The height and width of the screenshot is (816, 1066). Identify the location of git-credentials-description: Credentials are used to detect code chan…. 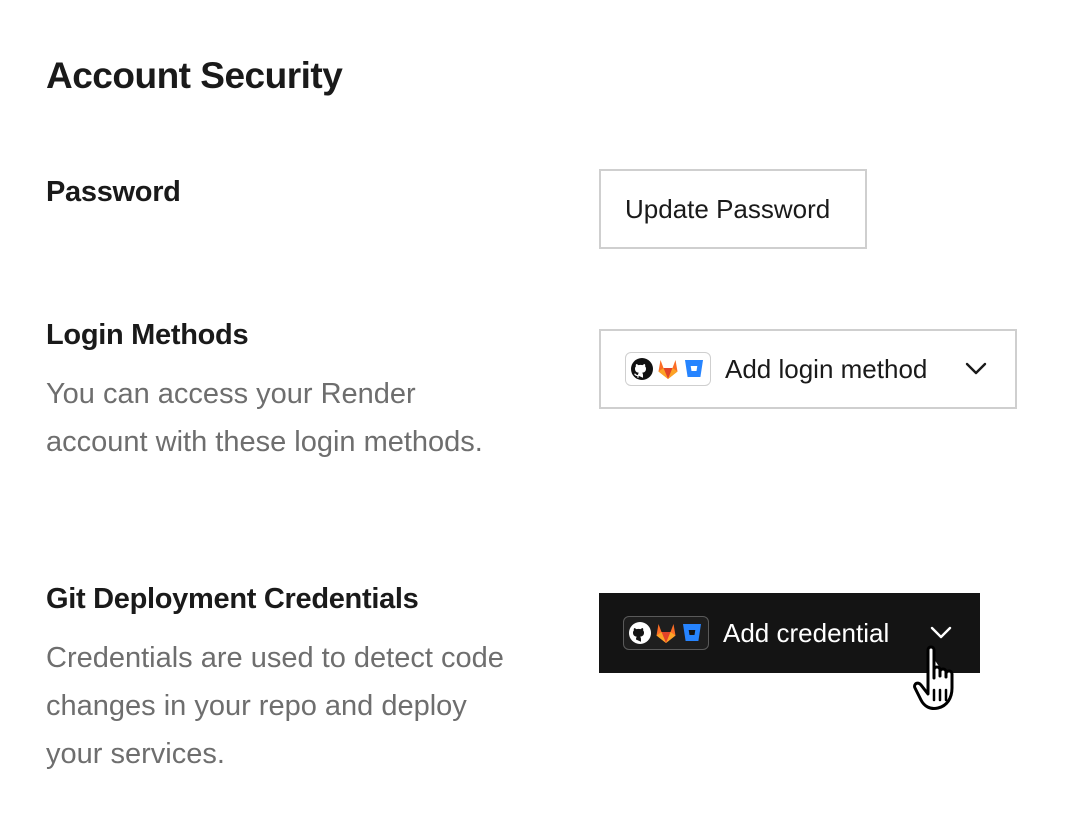
(275, 706).